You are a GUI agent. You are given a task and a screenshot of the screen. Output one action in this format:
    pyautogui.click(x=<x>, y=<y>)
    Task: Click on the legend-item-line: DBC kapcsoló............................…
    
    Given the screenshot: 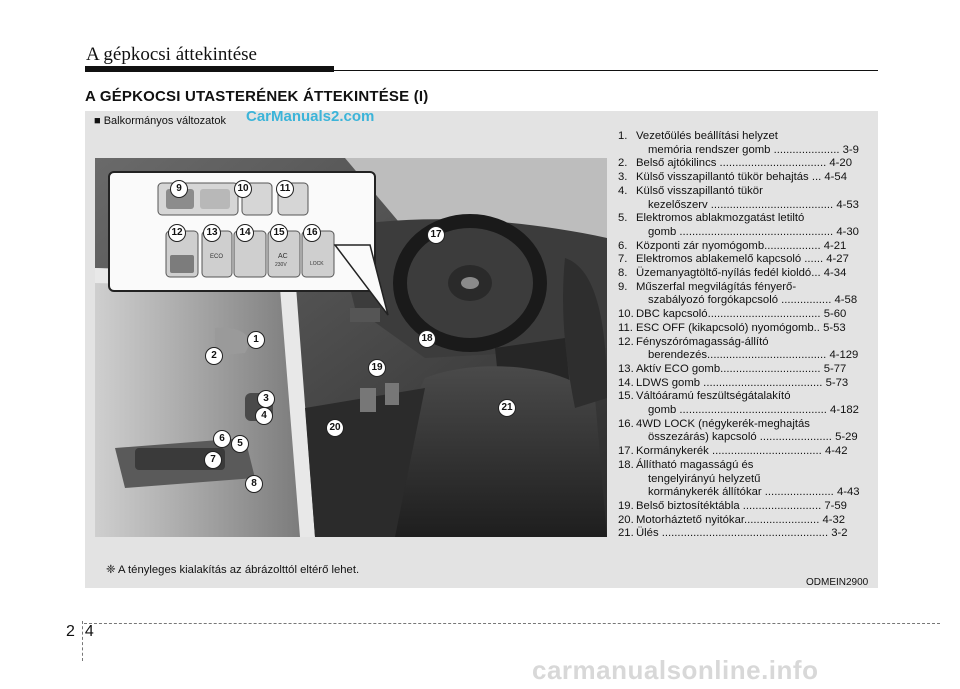 What is the action you would take?
    pyautogui.click(x=741, y=314)
    